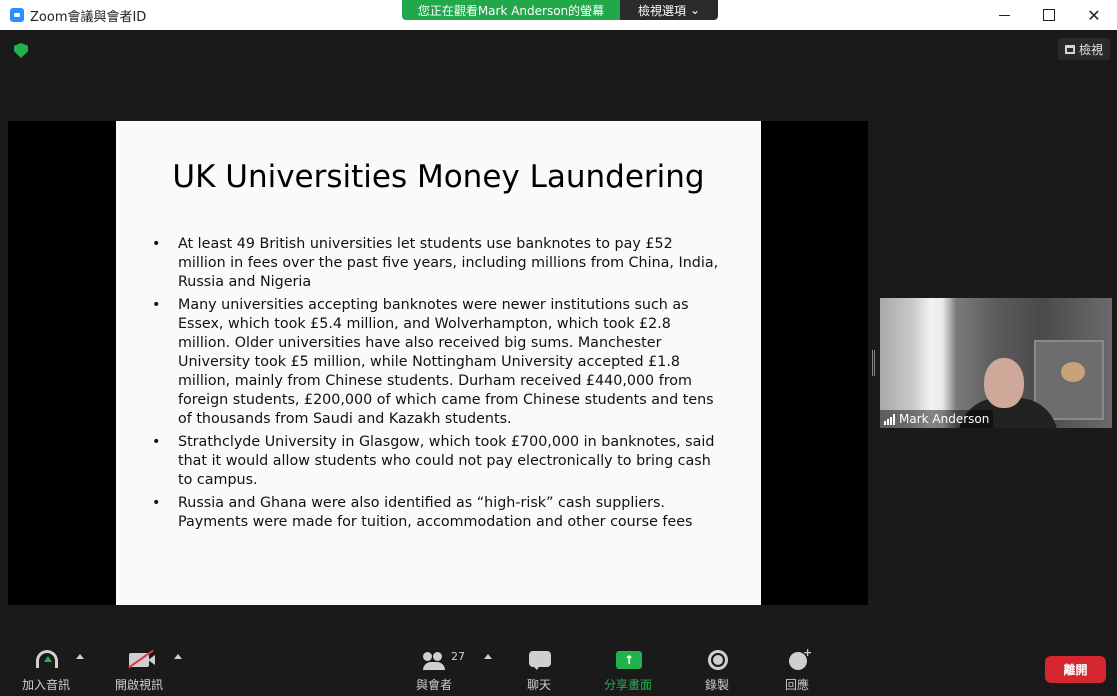 The width and height of the screenshot is (1117, 696). Describe the element at coordinates (798, 670) in the screenshot. I see `reactions-button: + 回應` at that location.